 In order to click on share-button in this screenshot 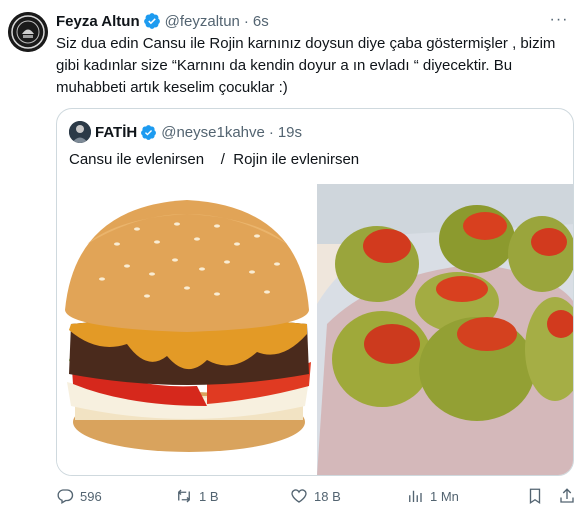, I will do `click(568, 496)`.